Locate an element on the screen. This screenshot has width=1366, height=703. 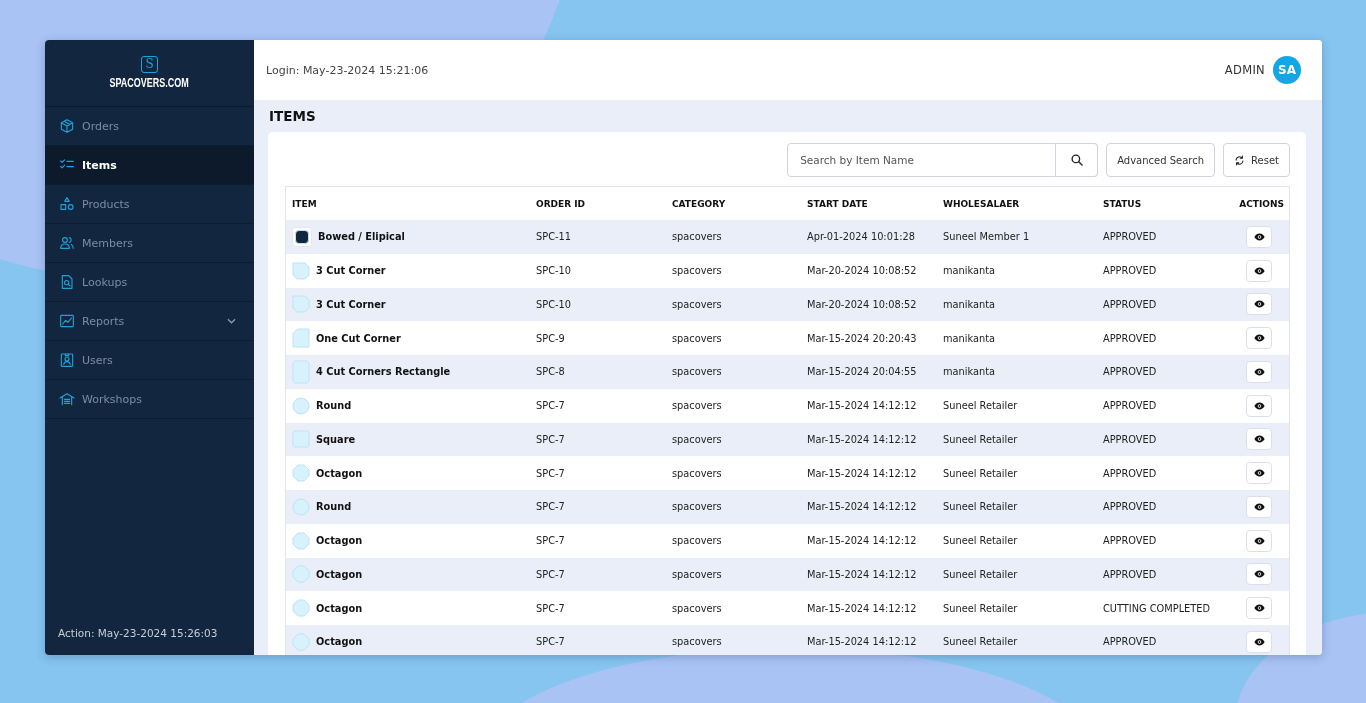
table-cell-text: Mar-15-2024 20:20:43 is located at coordinates (862, 338).